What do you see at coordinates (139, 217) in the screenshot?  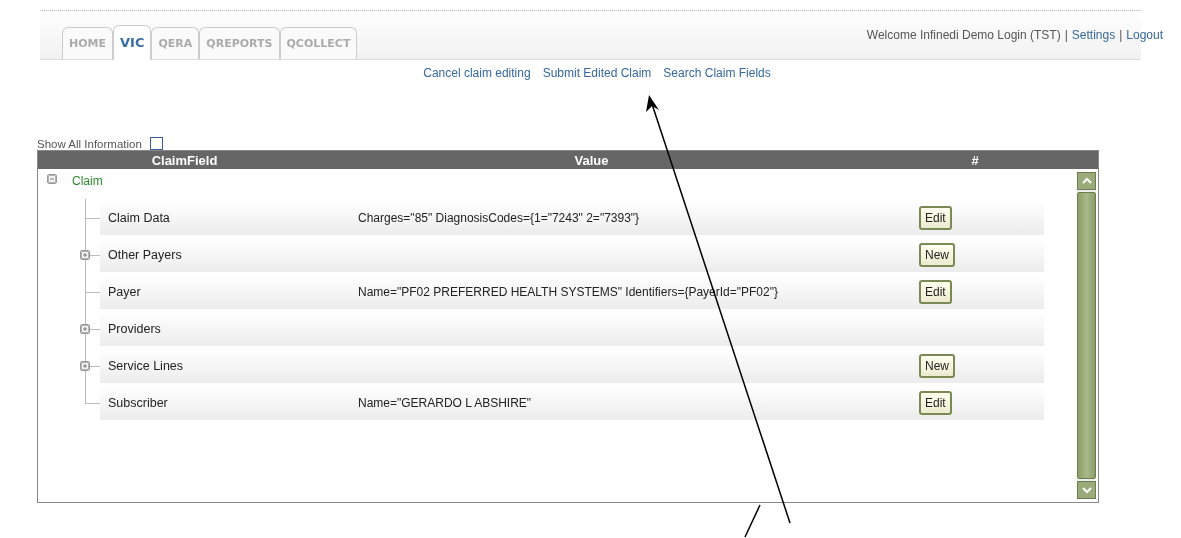 I see `field-name: Claim Data` at bounding box center [139, 217].